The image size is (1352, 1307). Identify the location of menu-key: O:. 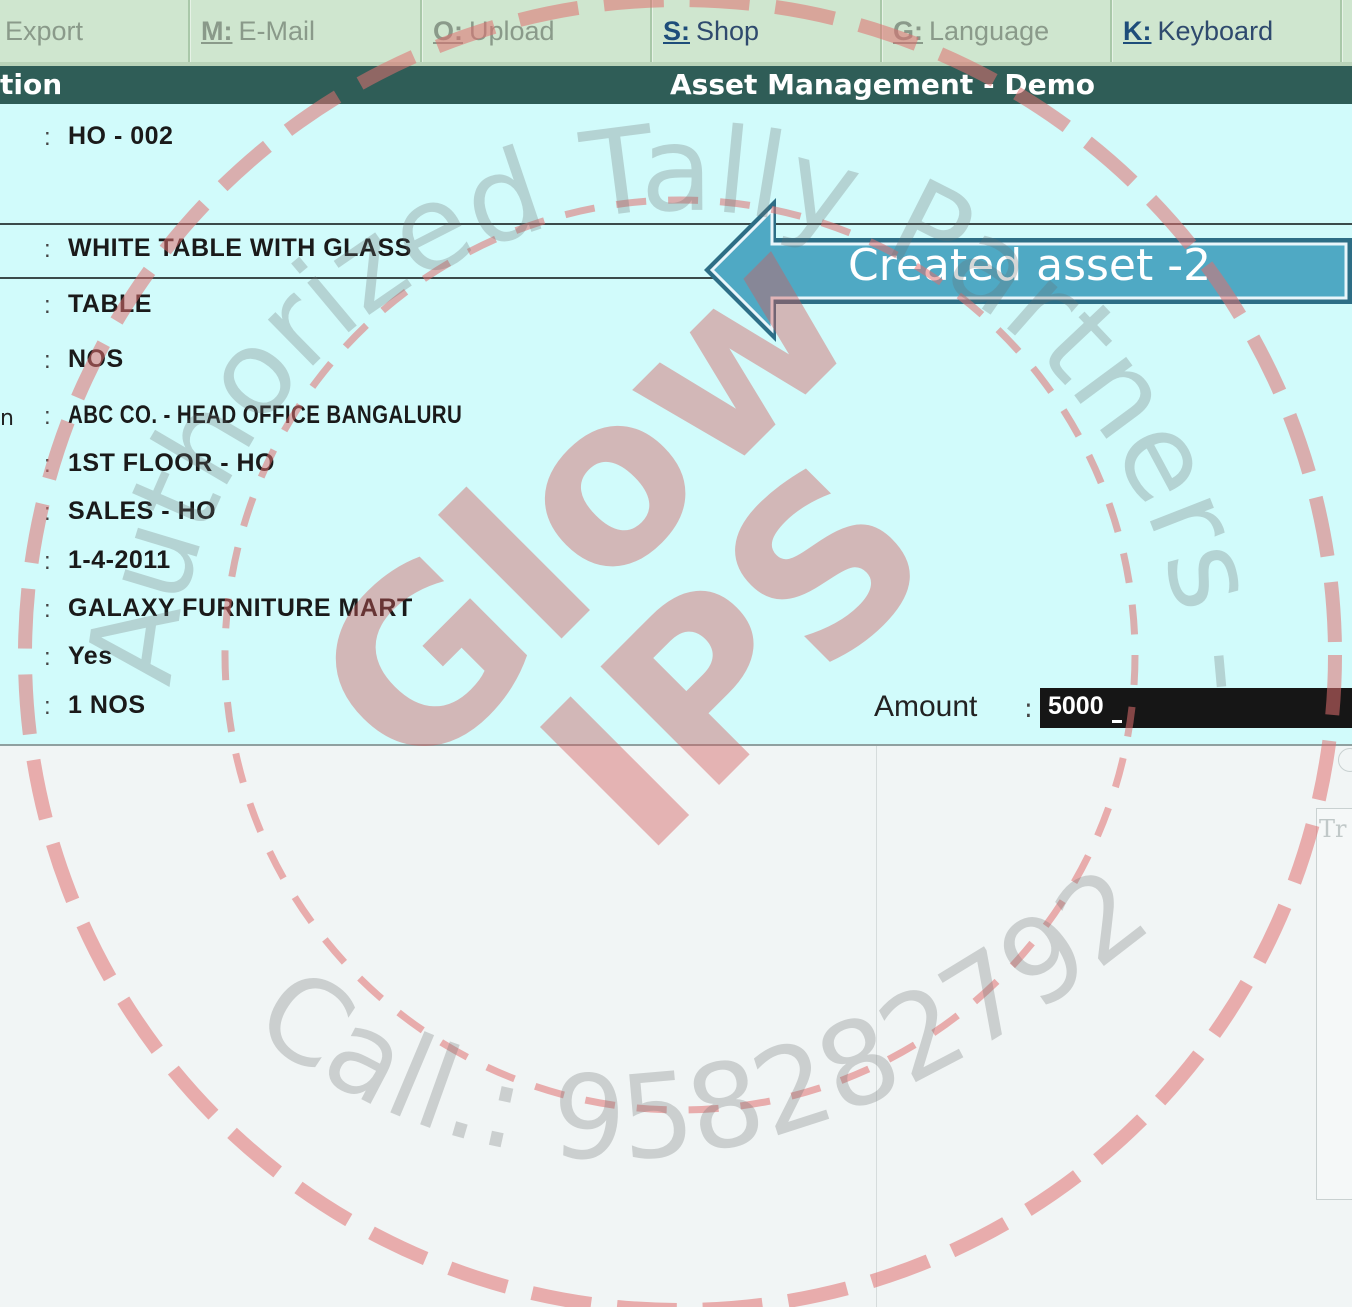
(448, 31).